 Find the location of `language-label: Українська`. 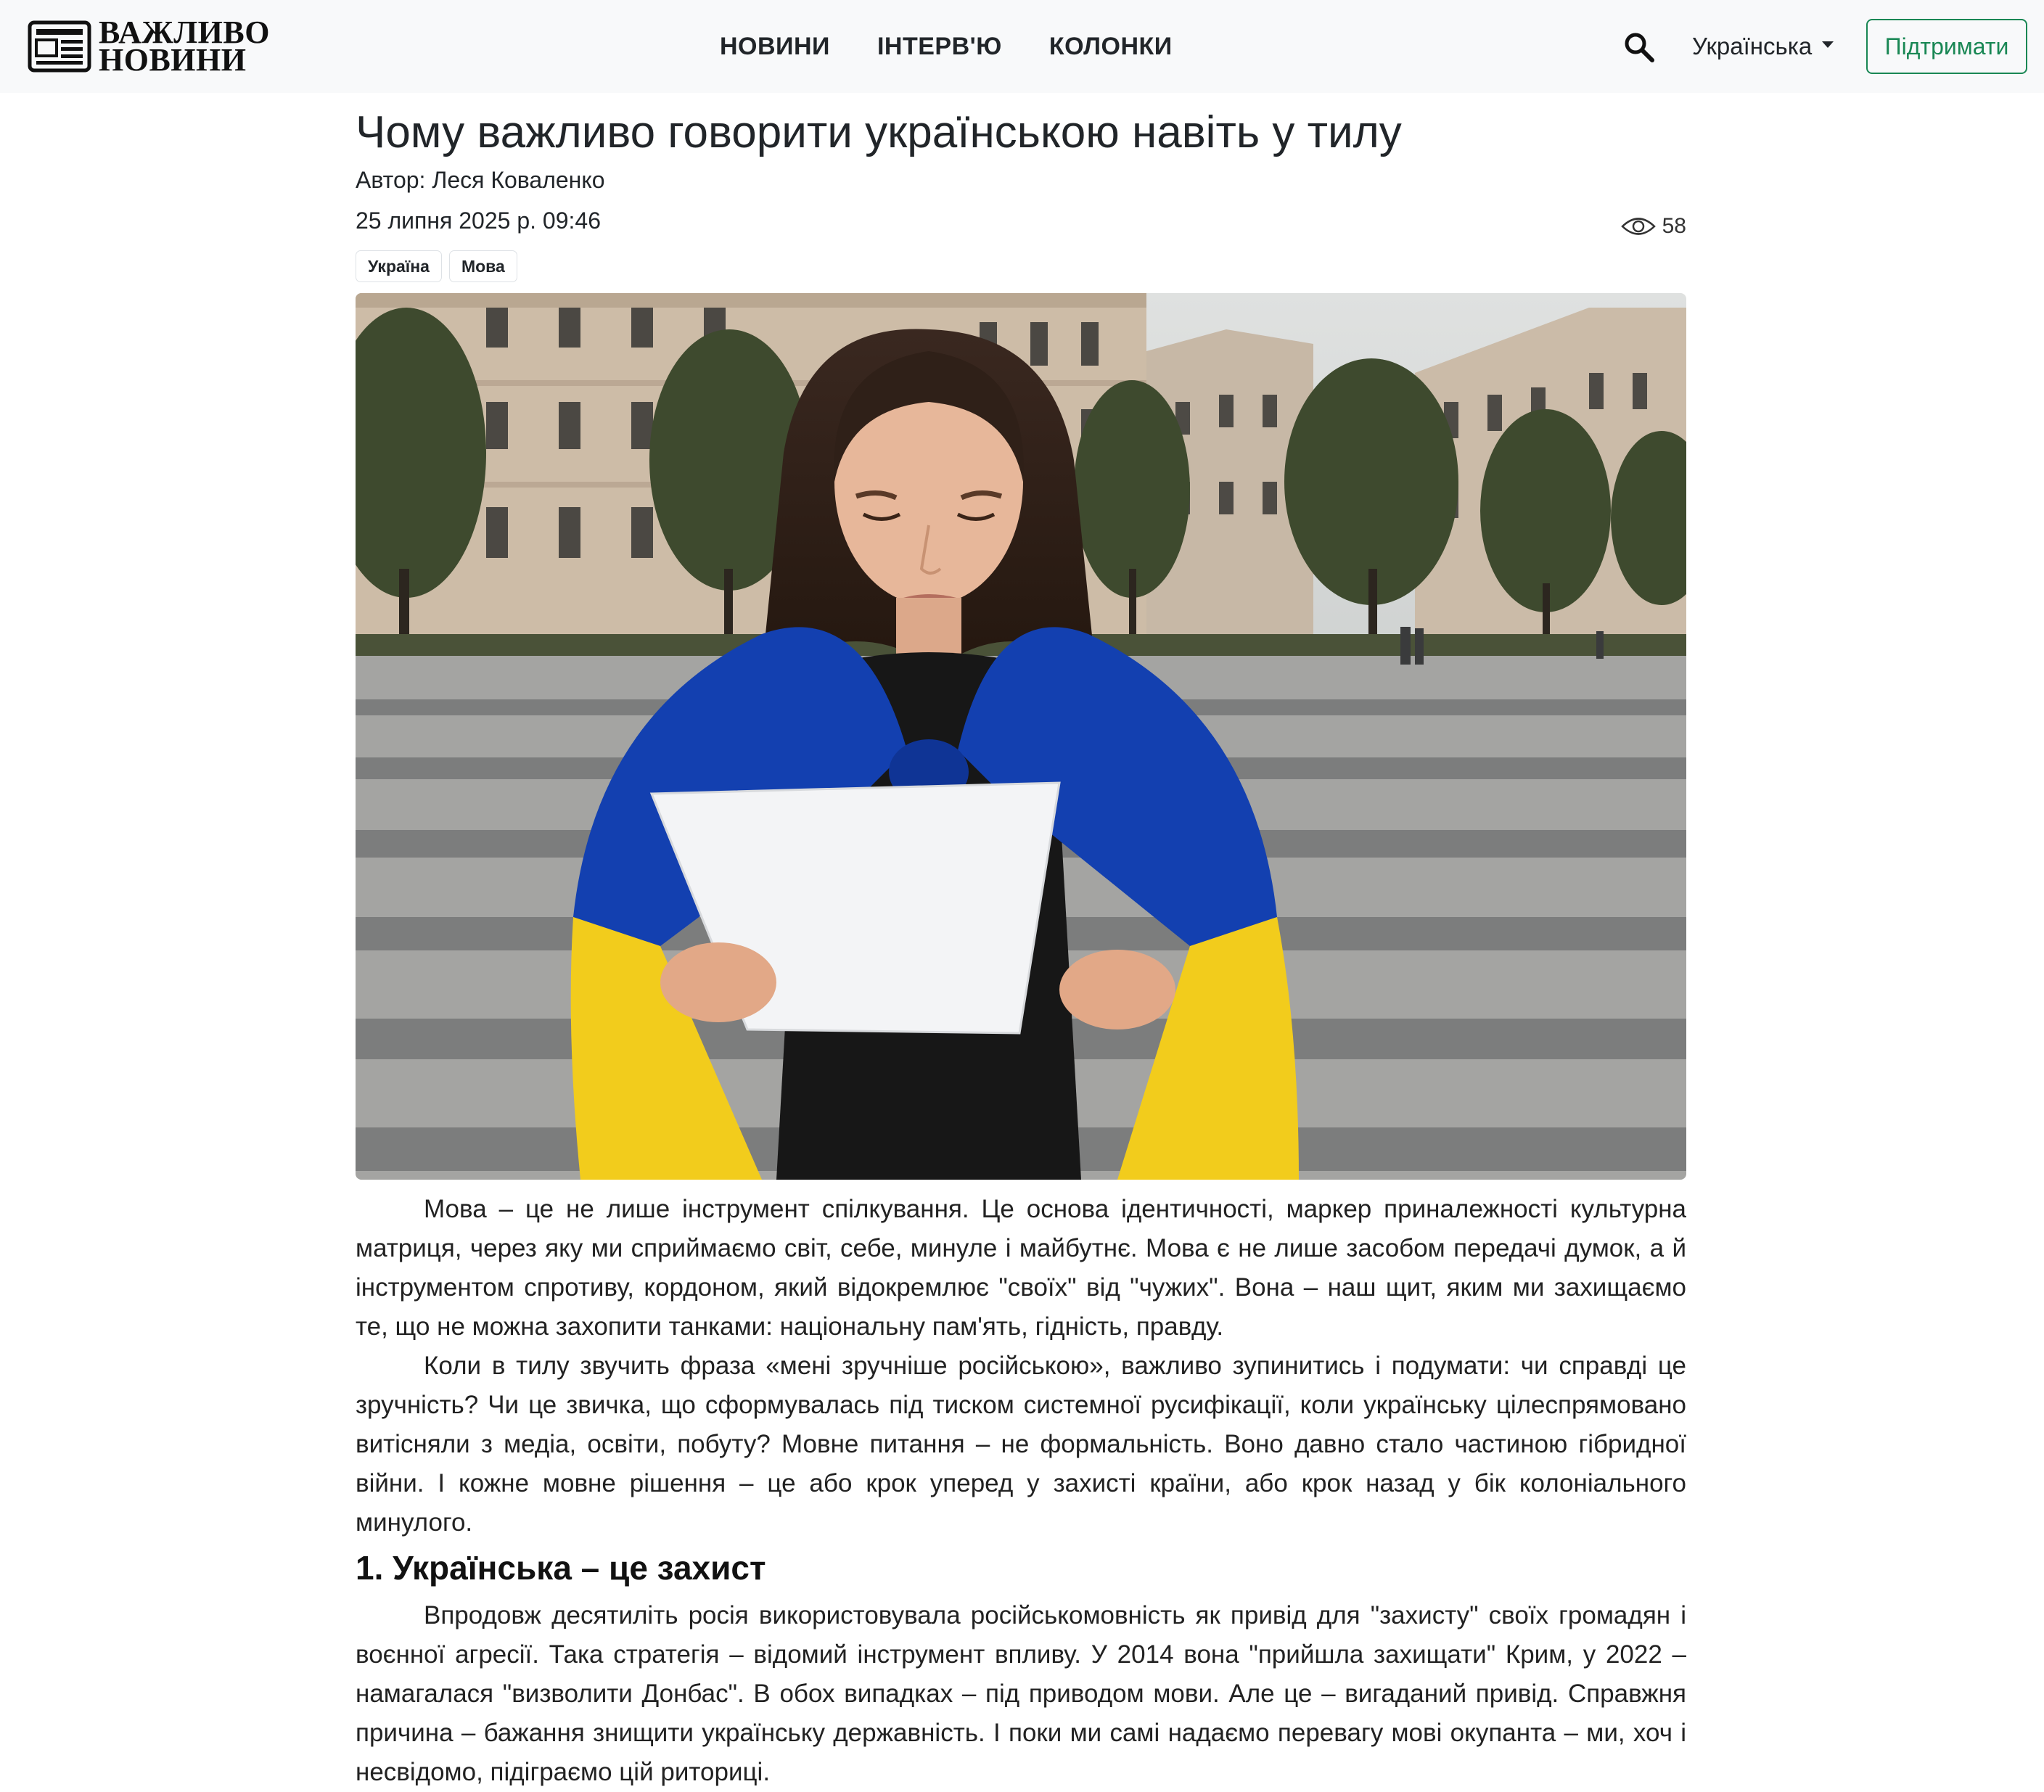

language-label: Українська is located at coordinates (1752, 46).